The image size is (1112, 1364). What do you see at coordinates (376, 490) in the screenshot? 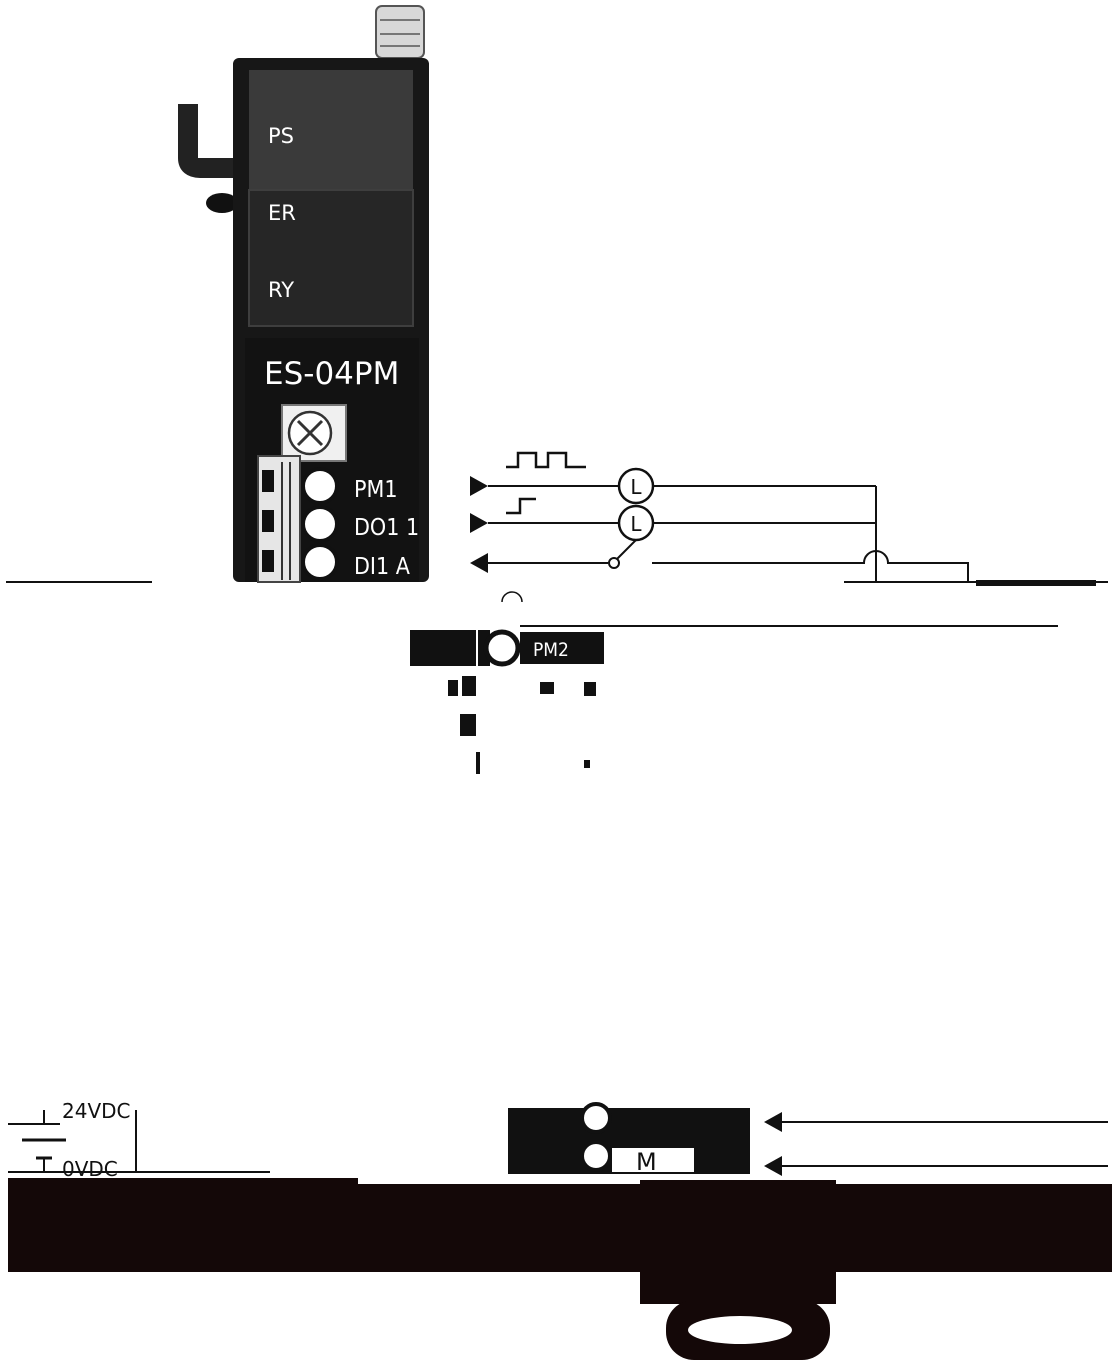
I see `terminal-label-pm1: PM1` at bounding box center [376, 490].